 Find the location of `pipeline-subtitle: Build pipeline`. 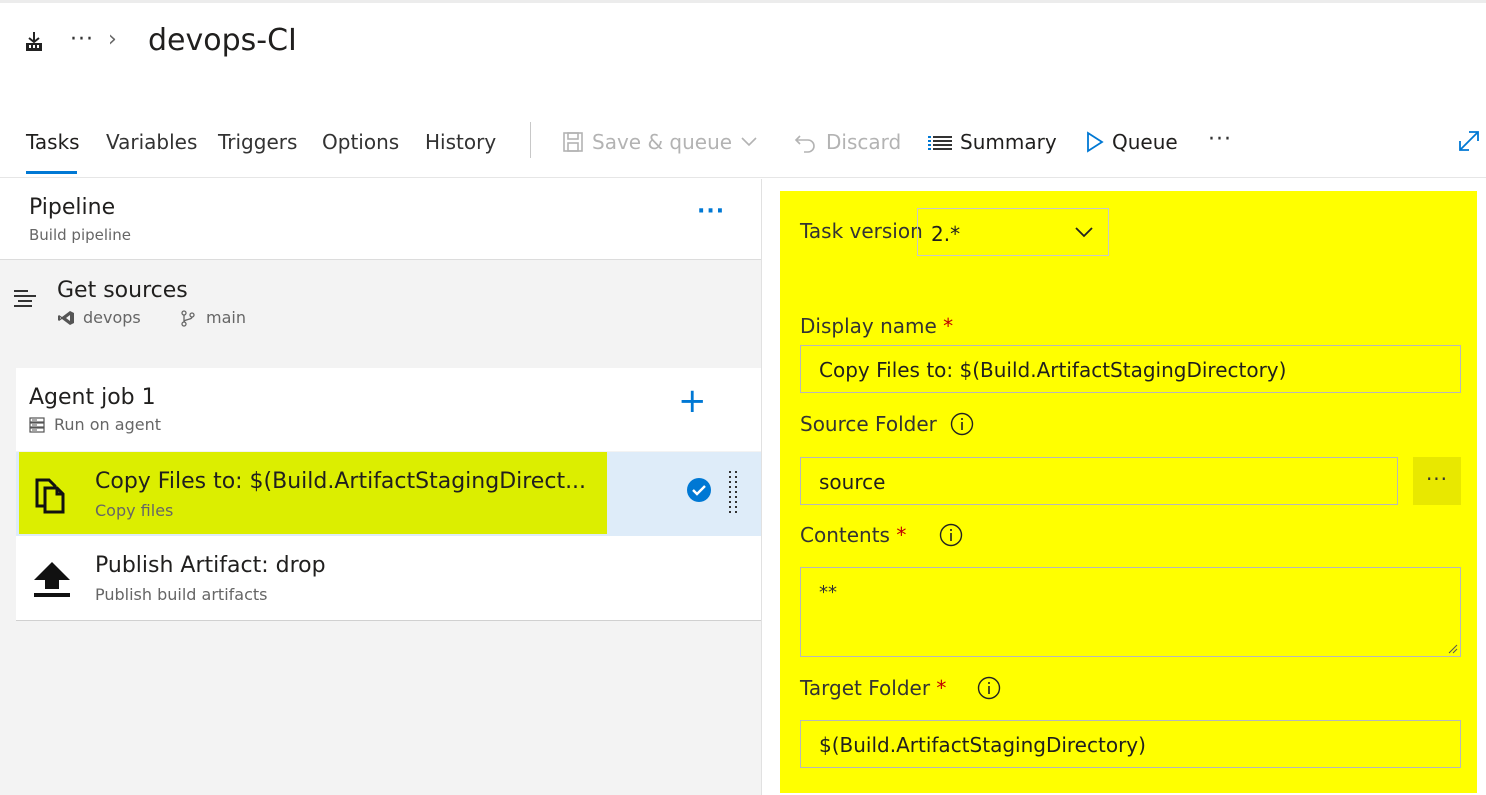

pipeline-subtitle: Build pipeline is located at coordinates (80, 235).